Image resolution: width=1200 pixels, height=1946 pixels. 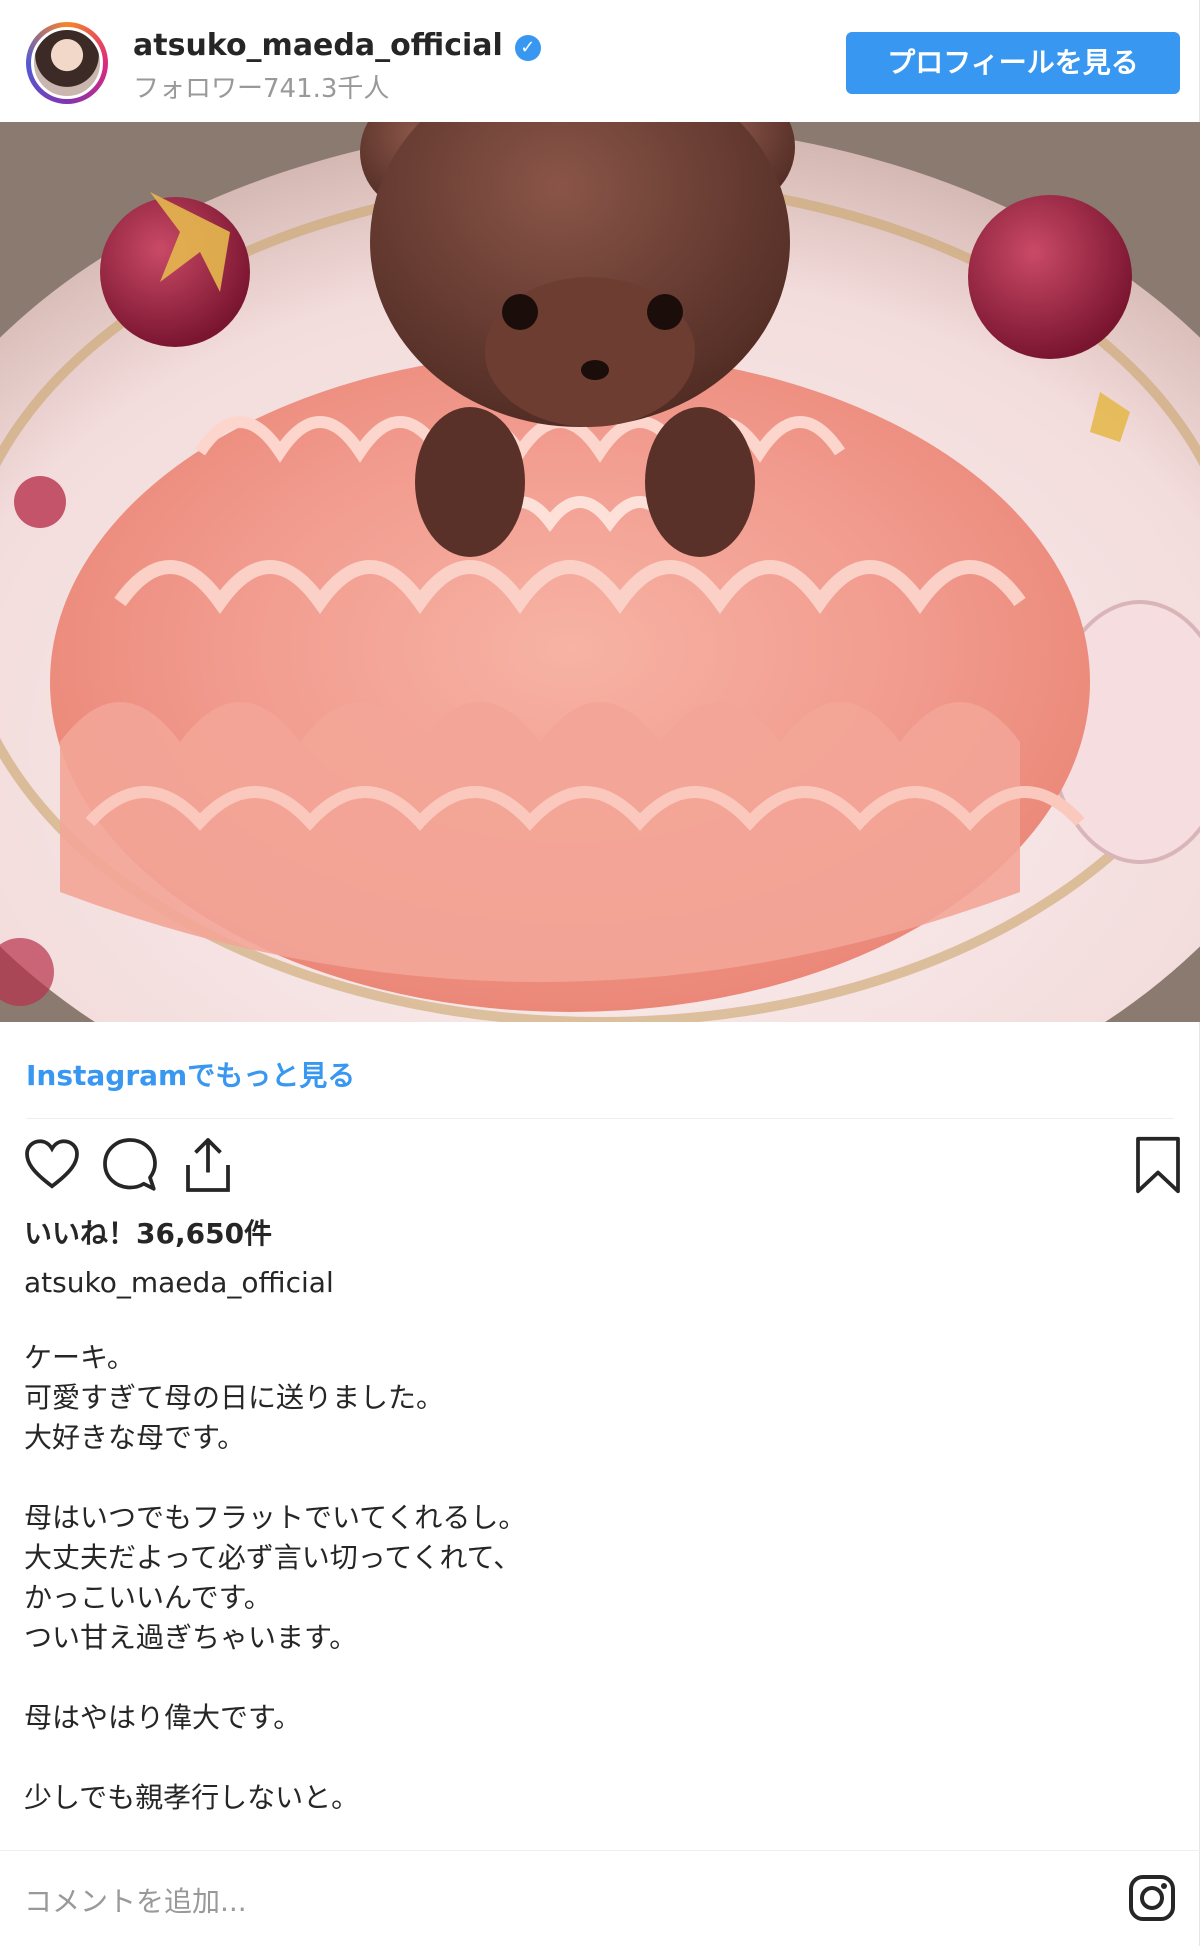 I want to click on comment-icon, so click(x=130, y=1165).